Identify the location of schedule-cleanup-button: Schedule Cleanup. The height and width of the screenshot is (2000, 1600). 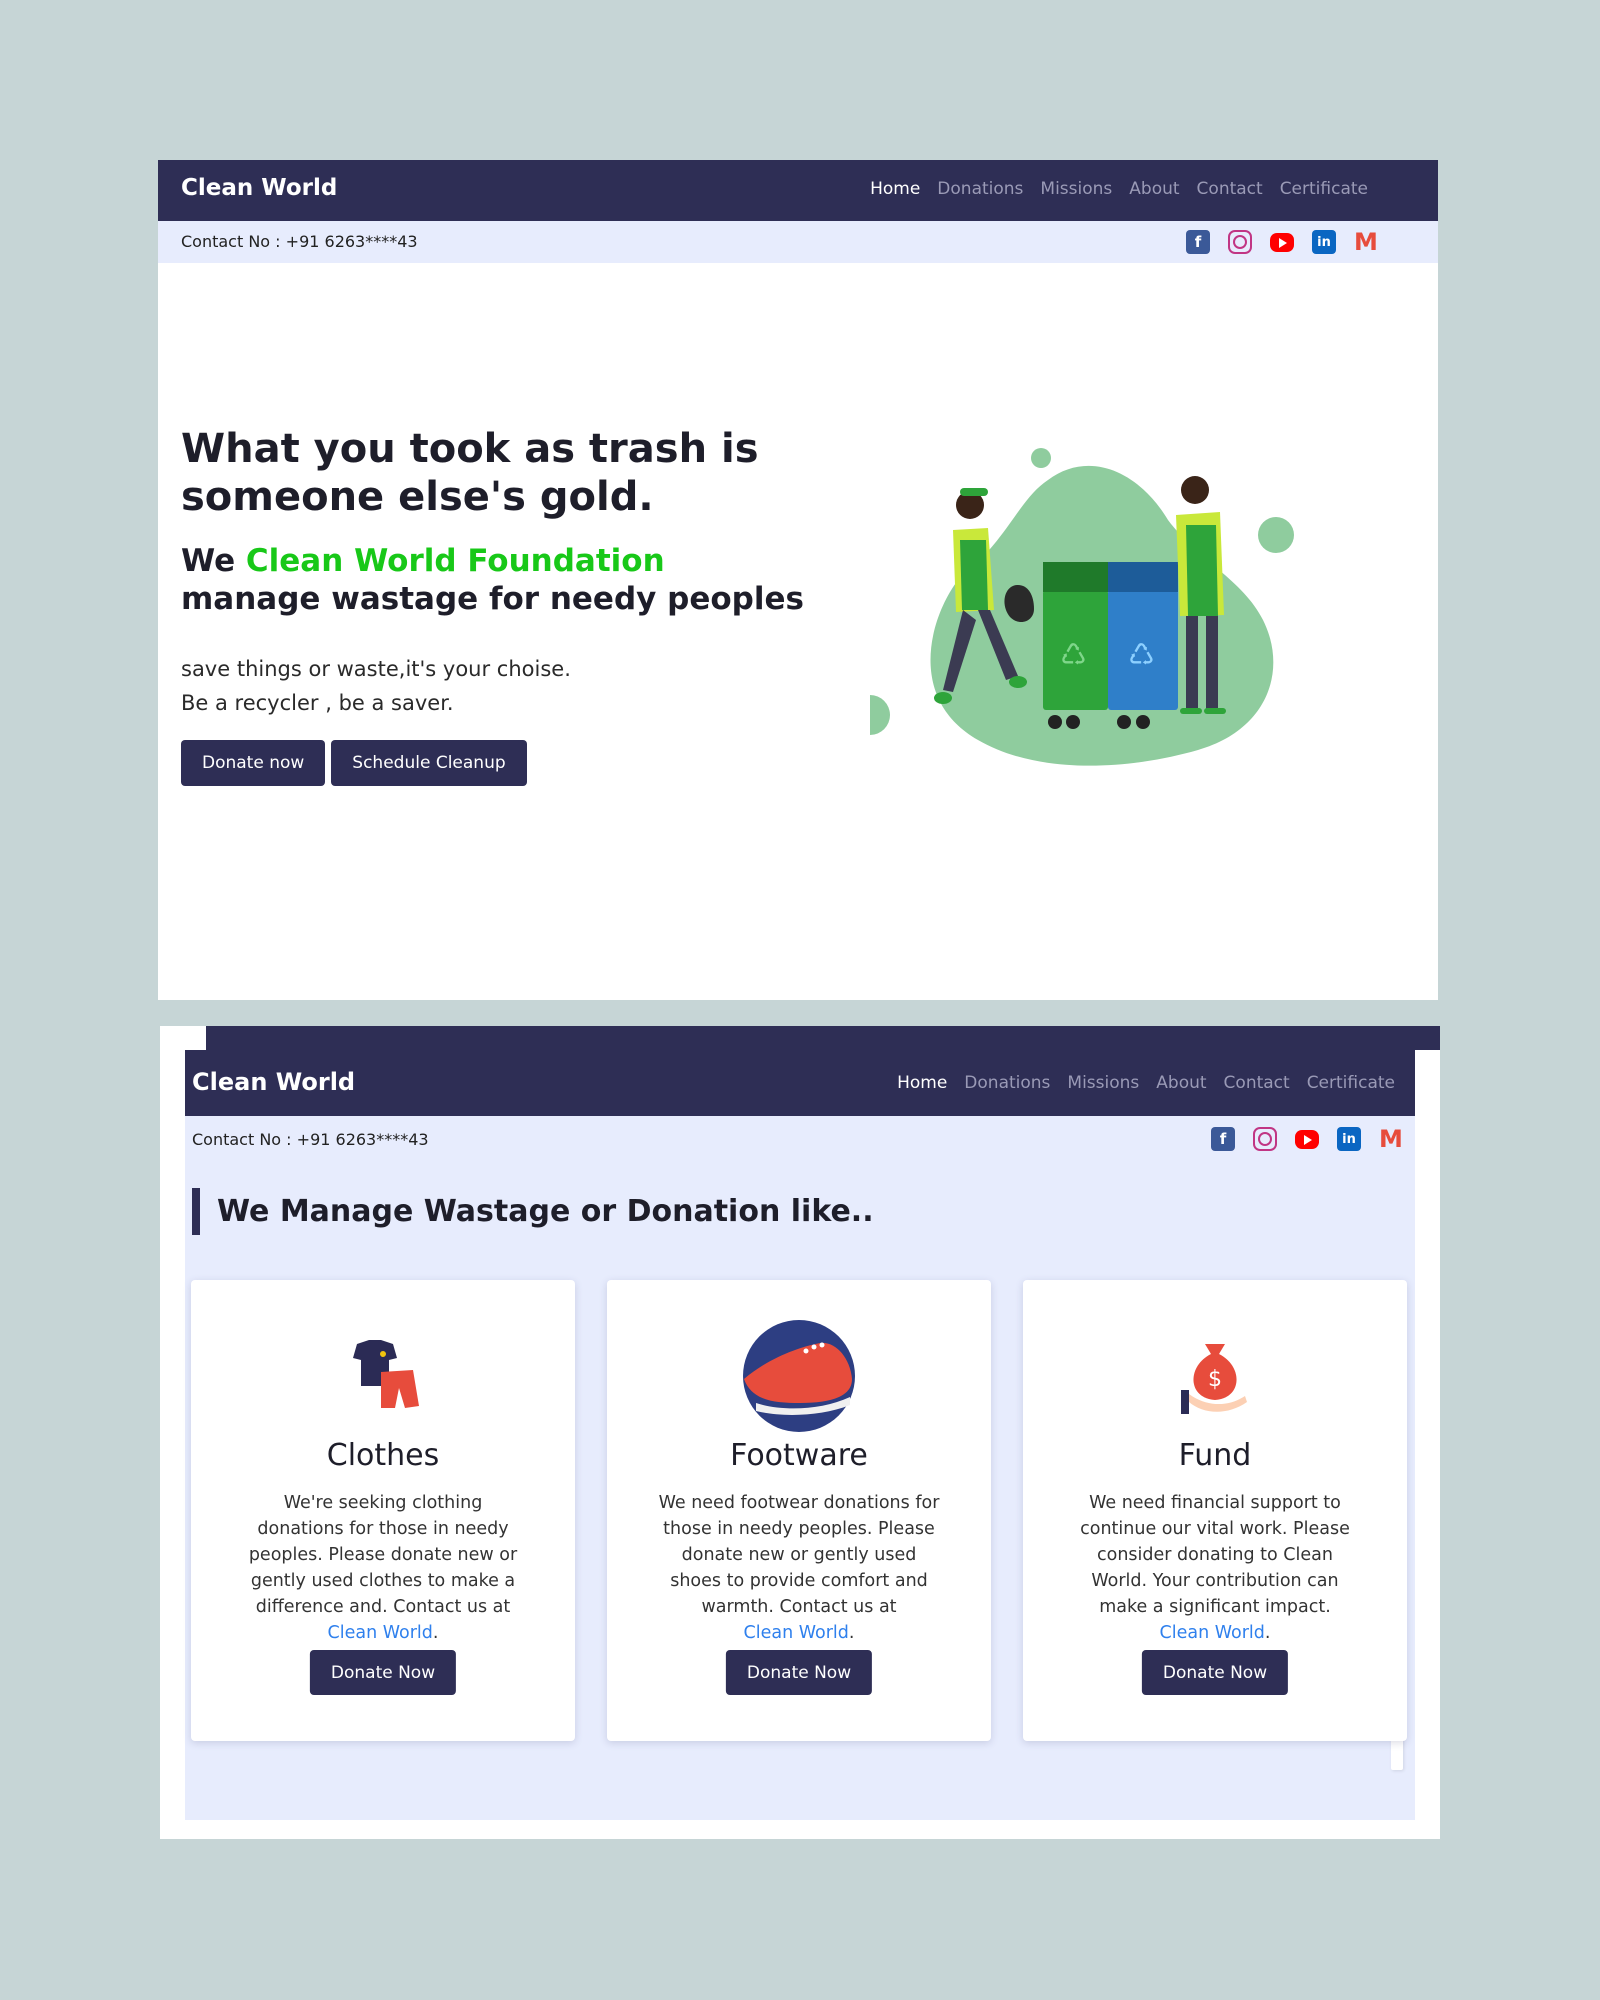
(429, 763).